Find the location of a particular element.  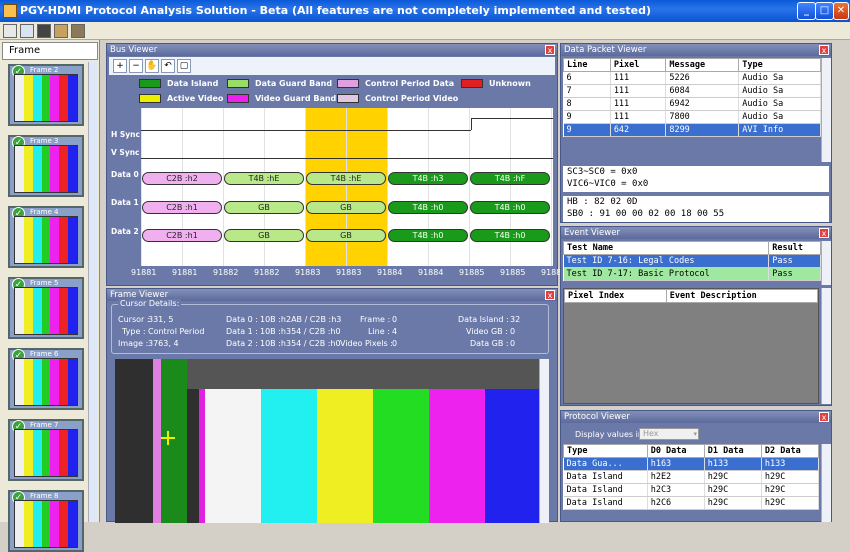

close-window-button: ✕ is located at coordinates (841, 11).